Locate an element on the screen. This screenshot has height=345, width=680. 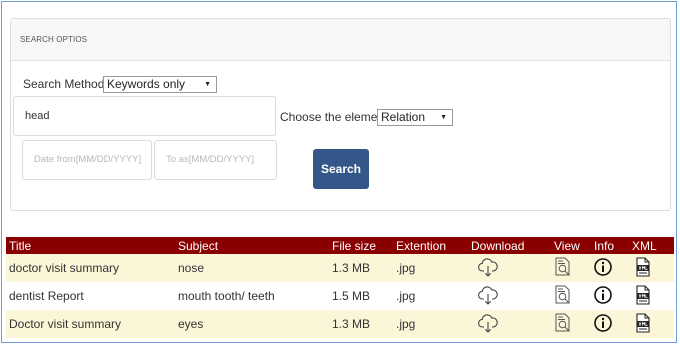
search-method-select: Keywords only ▼ is located at coordinates (160, 84).